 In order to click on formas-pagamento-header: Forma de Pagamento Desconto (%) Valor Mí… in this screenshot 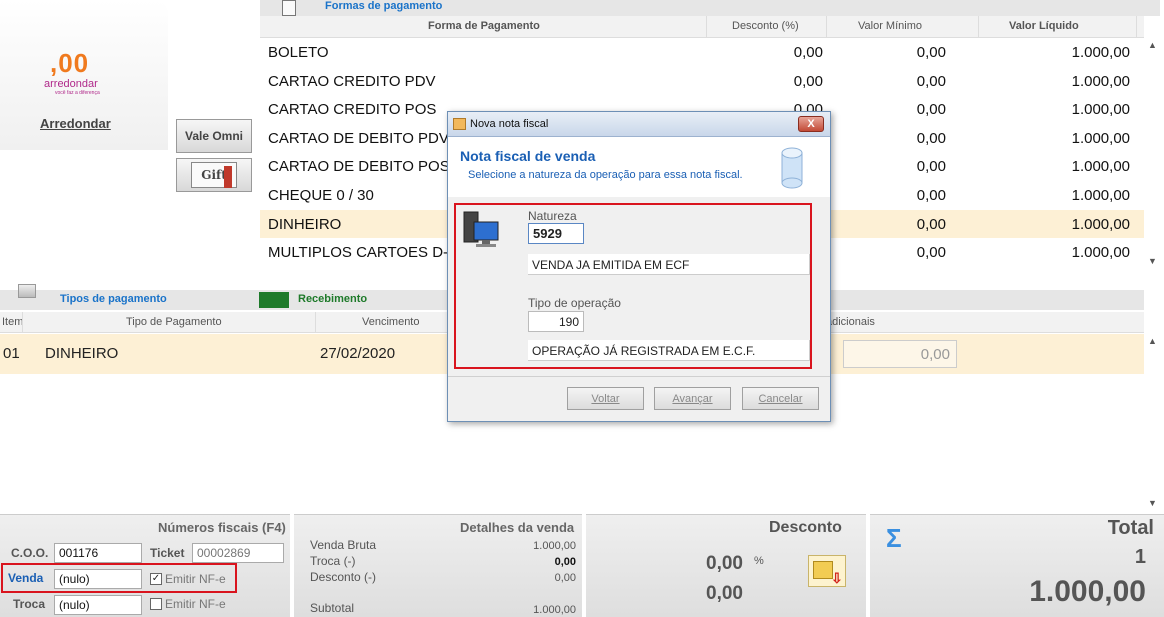, I will do `click(702, 27)`.